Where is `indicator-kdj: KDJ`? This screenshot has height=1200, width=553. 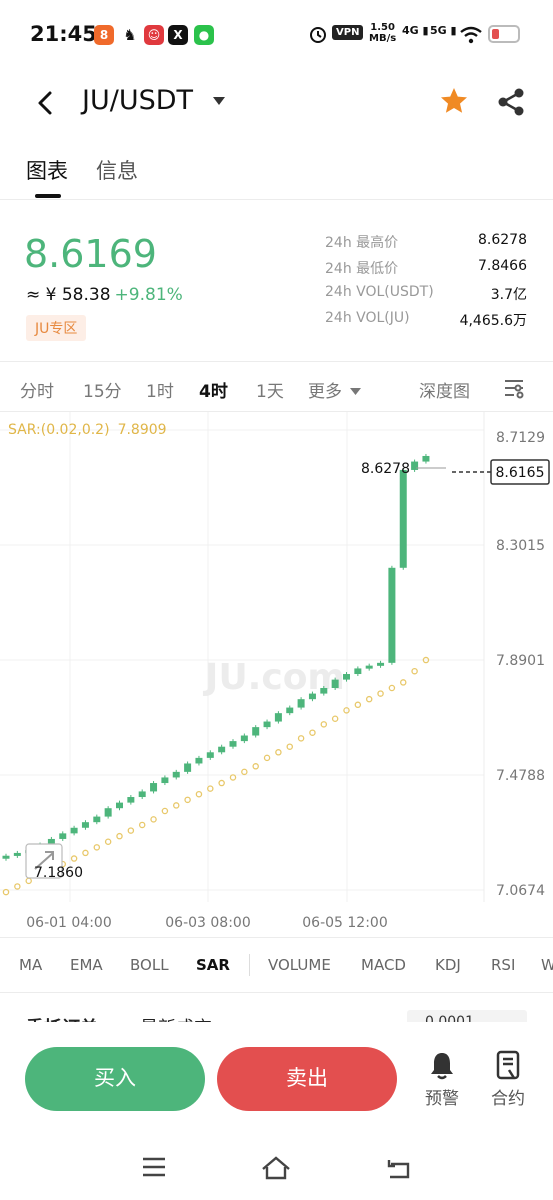
indicator-kdj: KDJ is located at coordinates (448, 965).